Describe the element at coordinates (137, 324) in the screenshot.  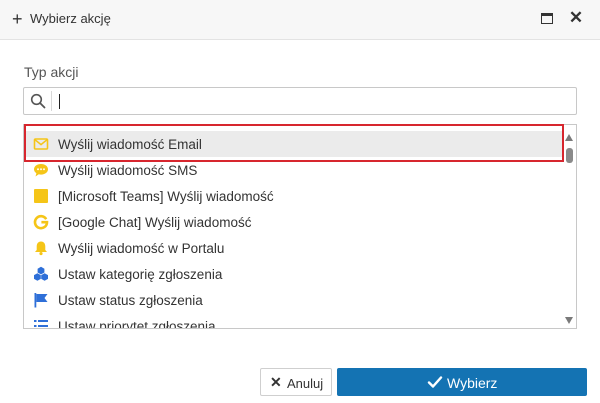
I see `list-item-label: Ustaw priorytet zgłoszenia` at that location.